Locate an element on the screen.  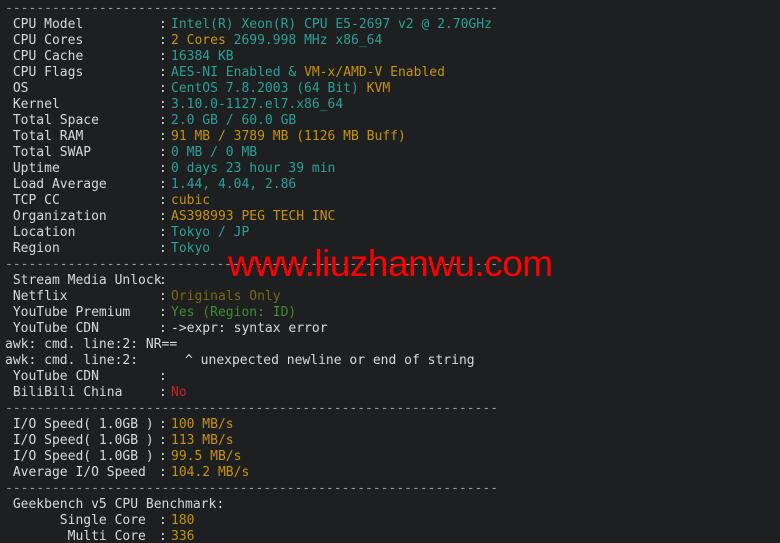
row-label: Total Space is located at coordinates (52, 120).